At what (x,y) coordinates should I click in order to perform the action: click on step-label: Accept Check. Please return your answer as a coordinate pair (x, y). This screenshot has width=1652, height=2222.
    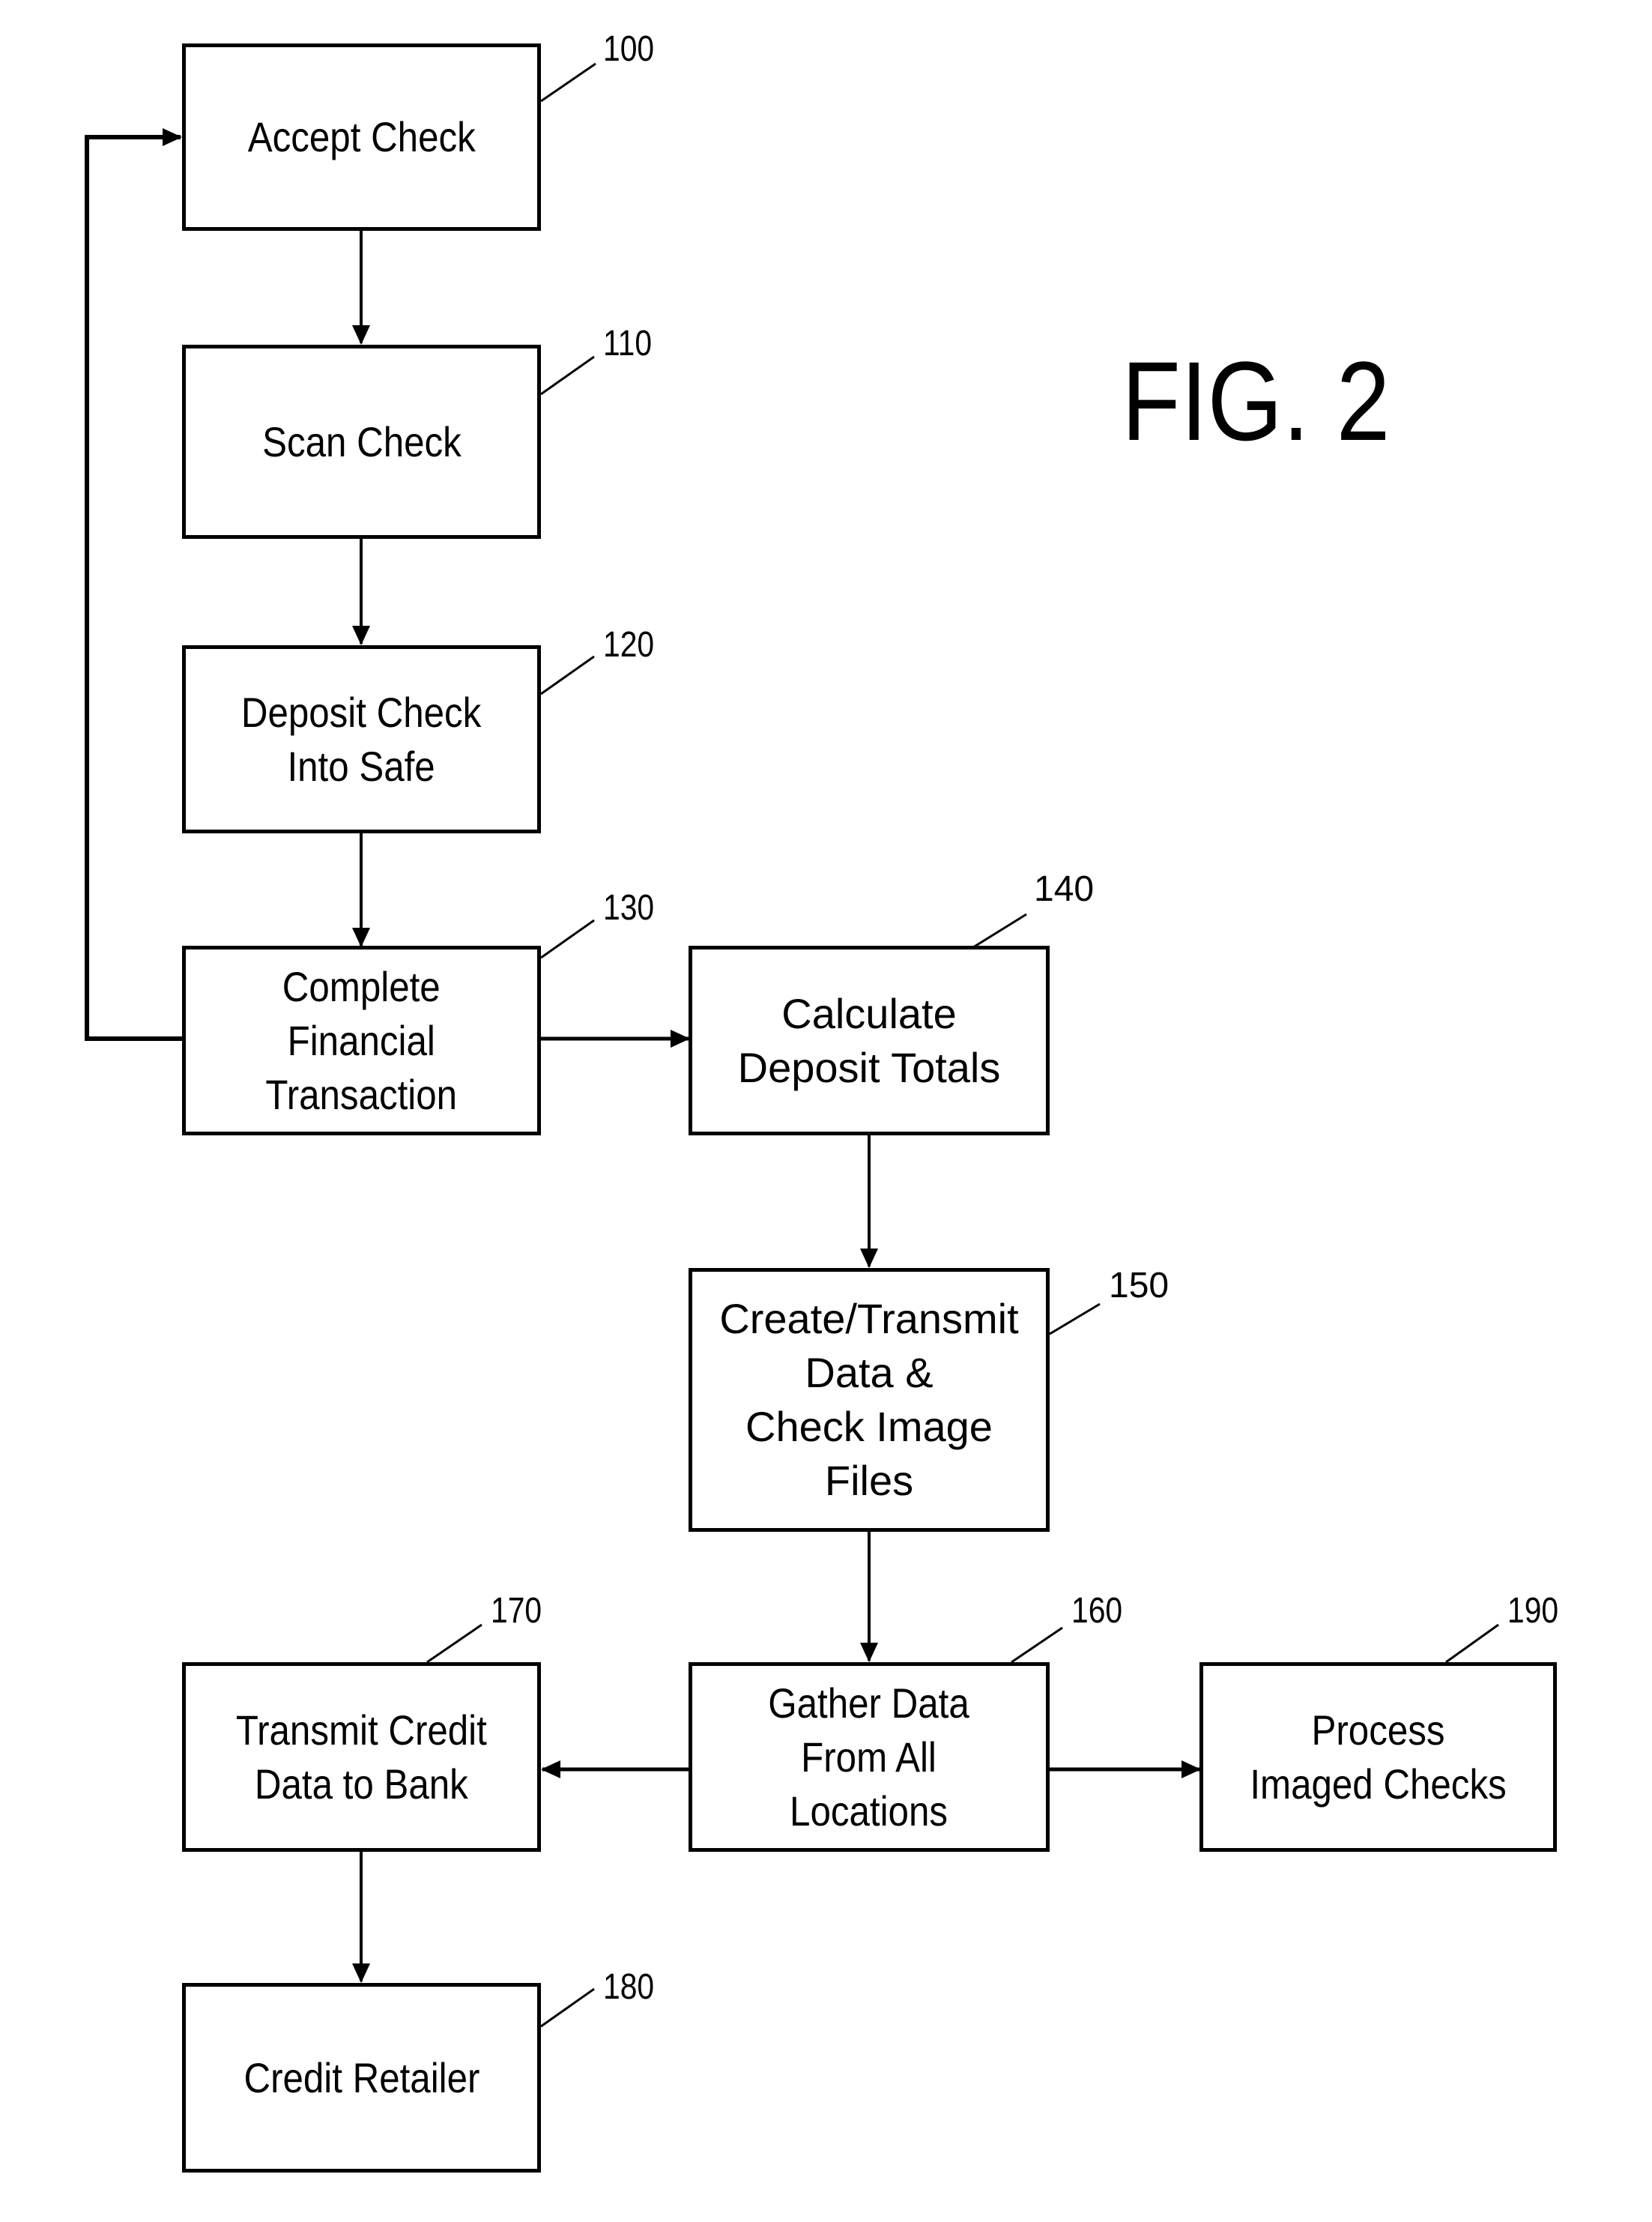
    Looking at the image, I should click on (361, 136).